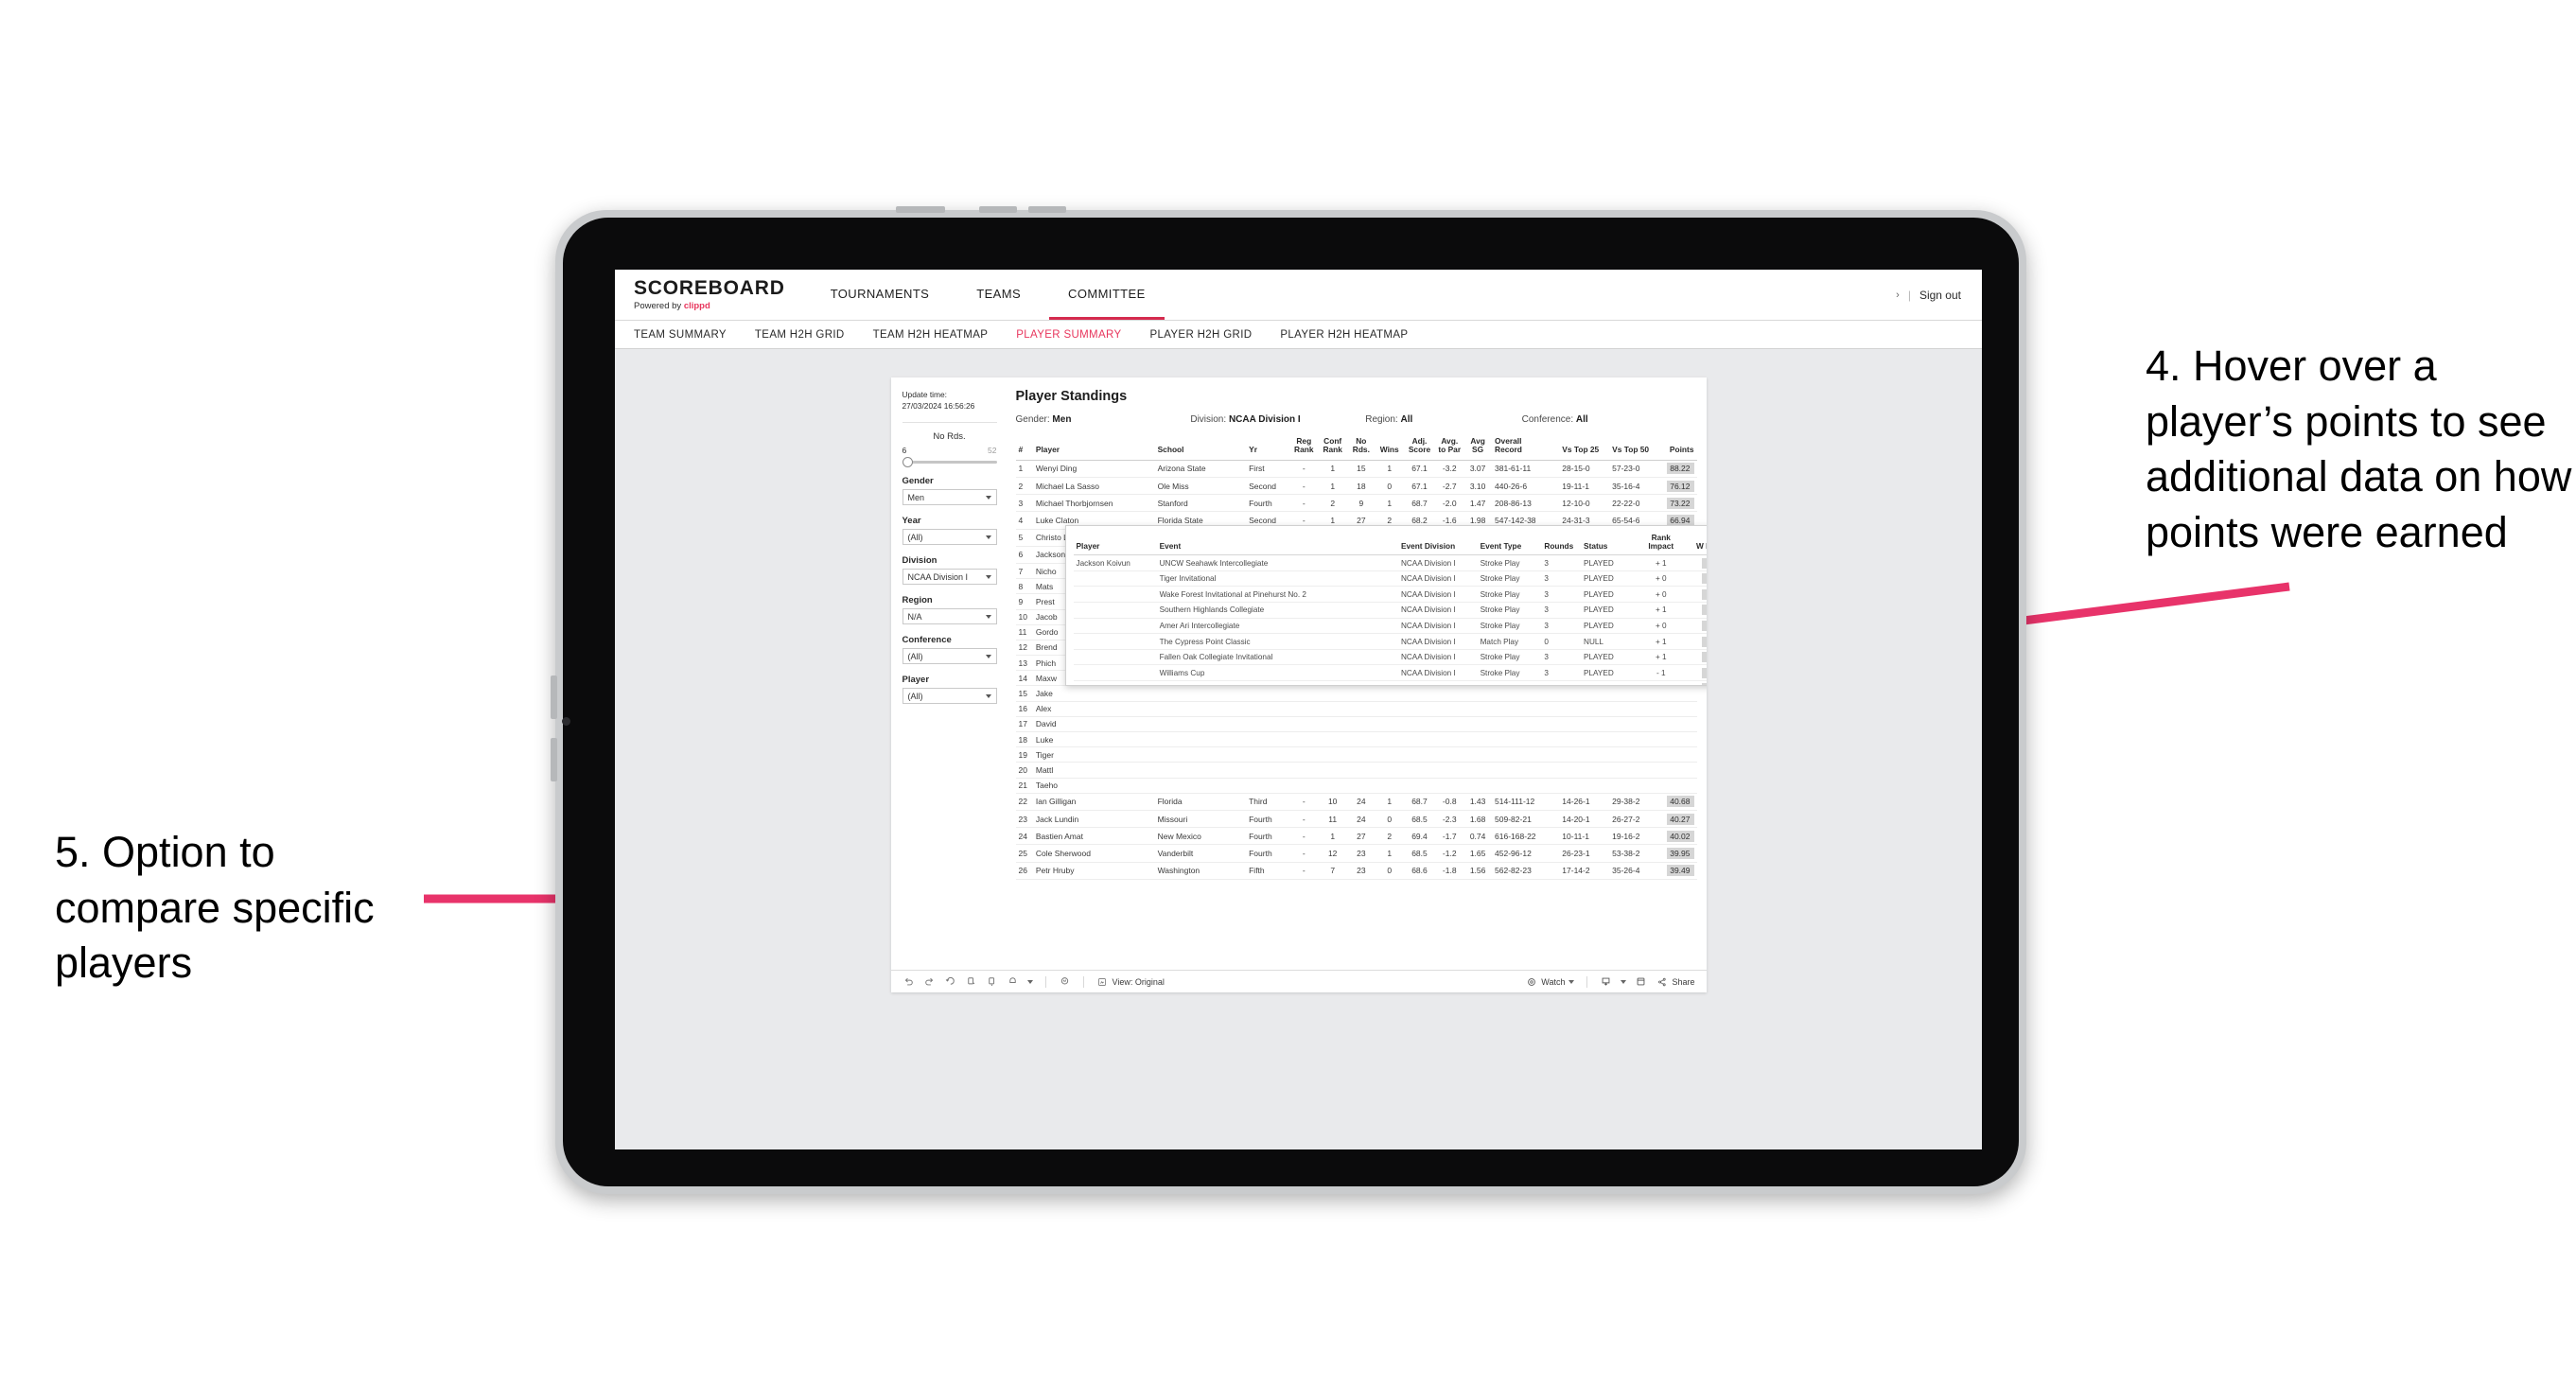  What do you see at coordinates (950, 656) in the screenshot?
I see `filter-conference-select: (All)` at bounding box center [950, 656].